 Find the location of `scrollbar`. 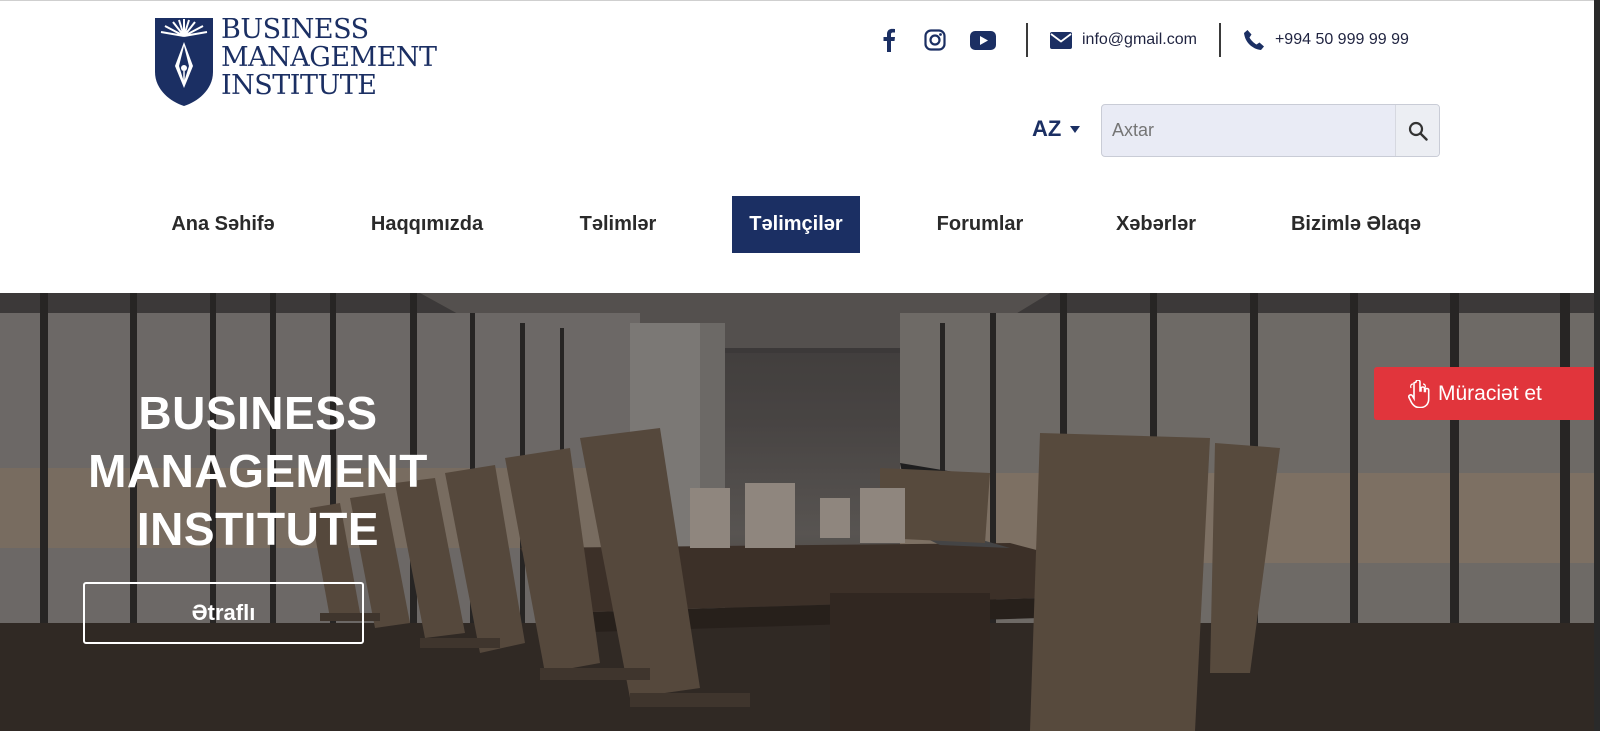

scrollbar is located at coordinates (1597, 365).